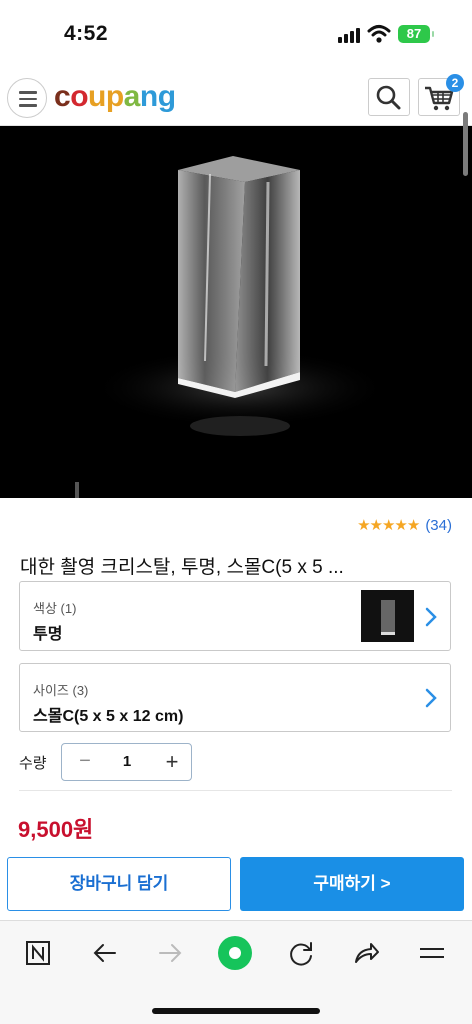 The width and height of the screenshot is (472, 1024). Describe the element at coordinates (48, 634) in the screenshot. I see `color-option-value: 투명` at that location.